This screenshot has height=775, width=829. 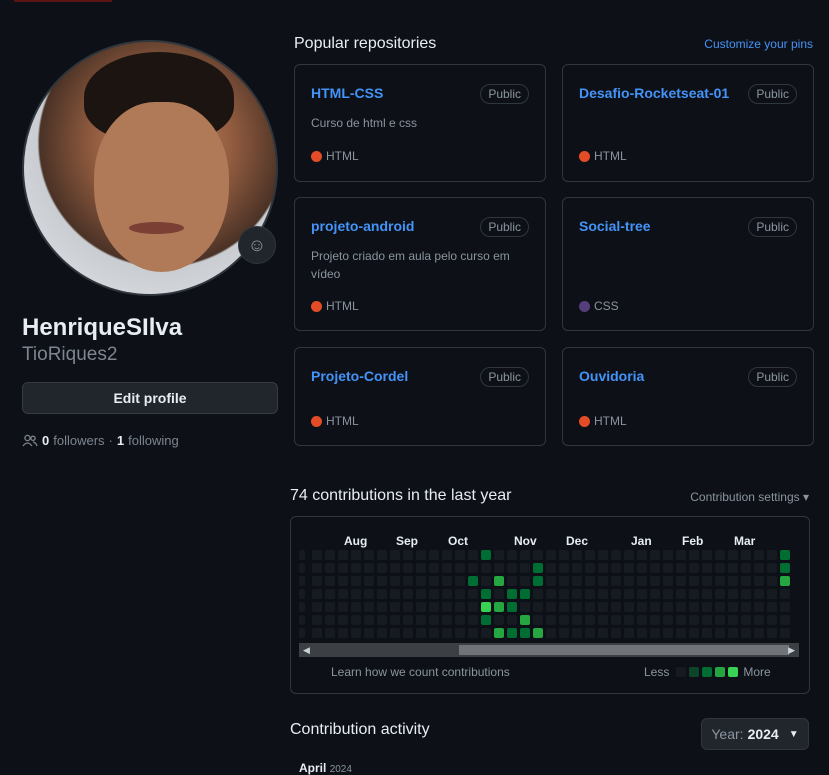 What do you see at coordinates (306, 650) in the screenshot?
I see `scroll-left-icon: ◀` at bounding box center [306, 650].